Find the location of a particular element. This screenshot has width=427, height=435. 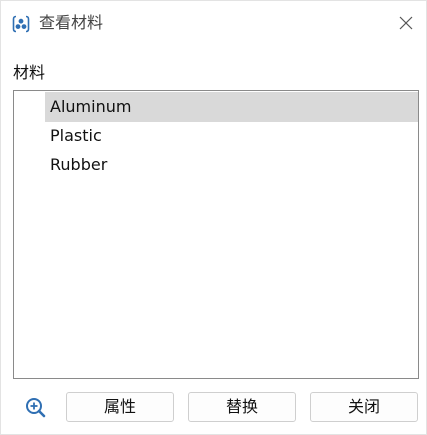

close-button: 关闭 is located at coordinates (364, 407).